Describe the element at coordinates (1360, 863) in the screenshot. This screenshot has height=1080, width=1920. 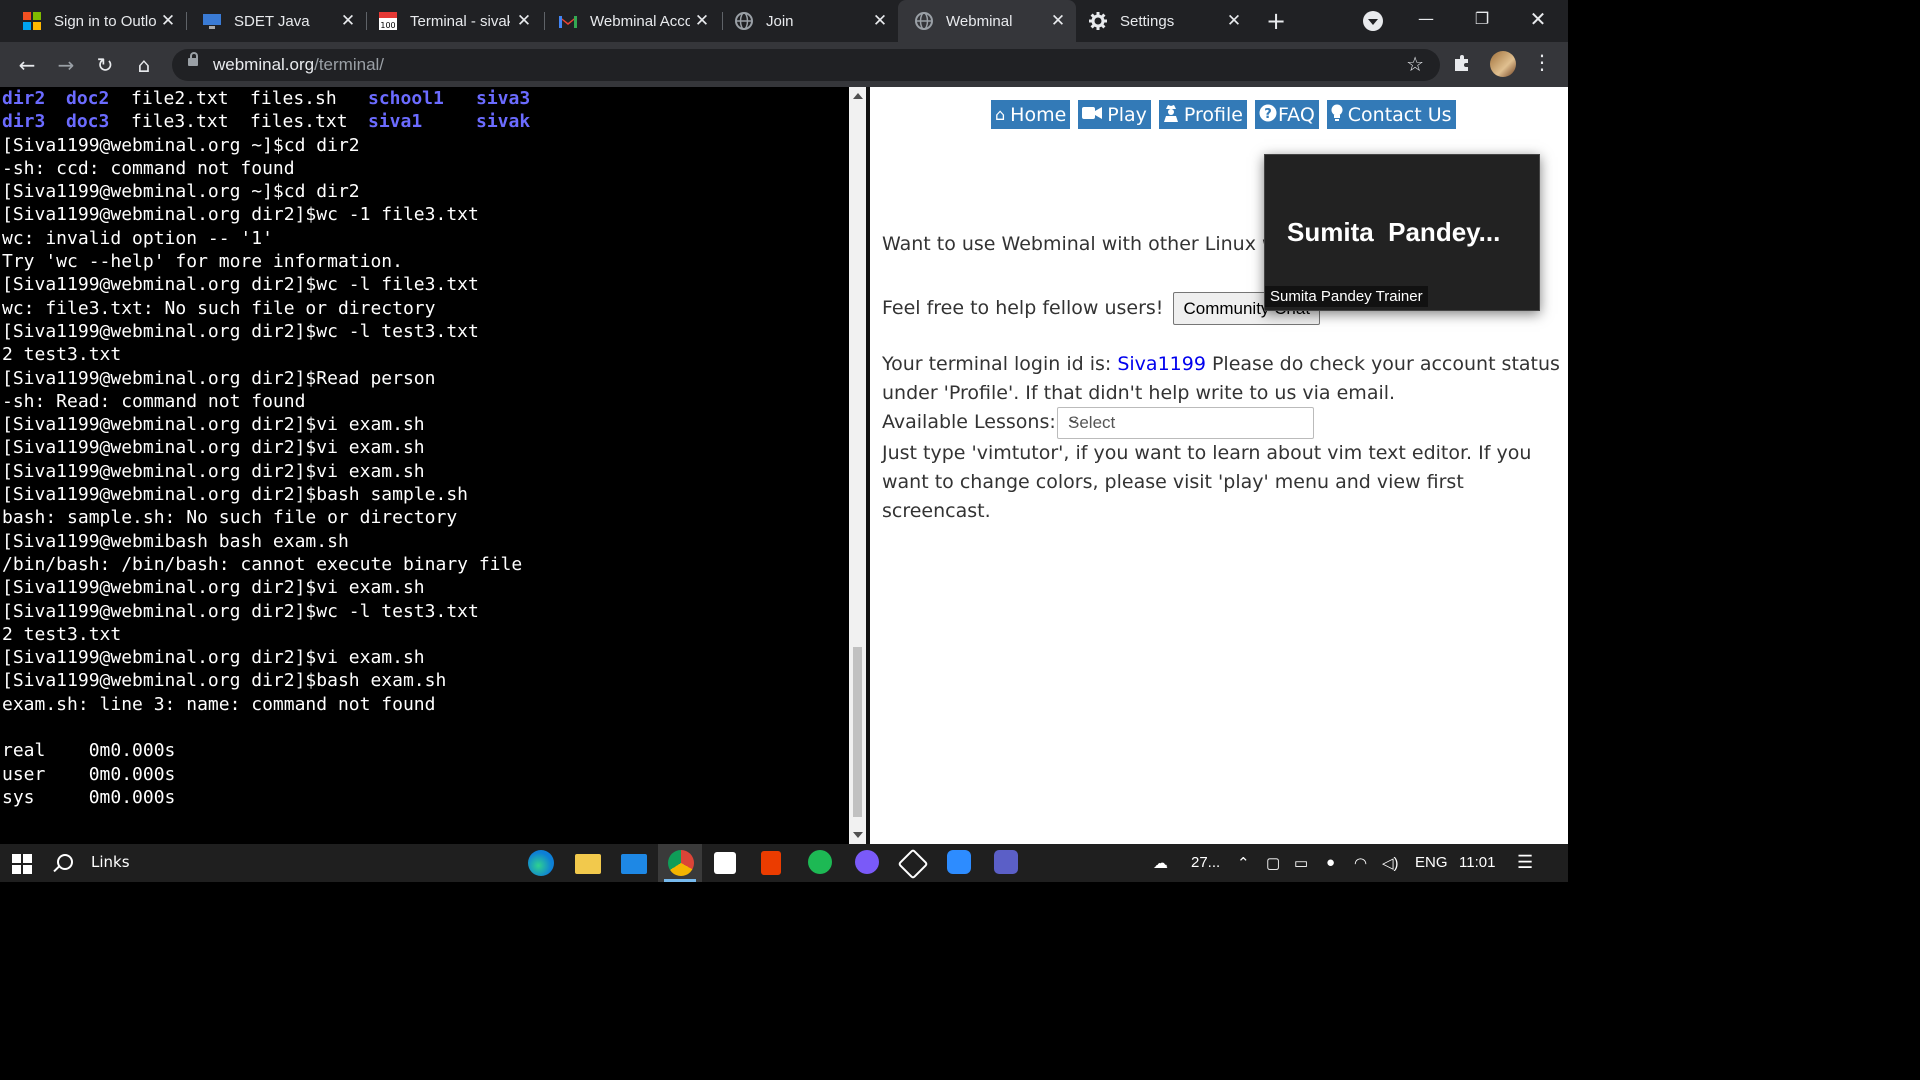
I see `wifi-icon: ◠` at that location.